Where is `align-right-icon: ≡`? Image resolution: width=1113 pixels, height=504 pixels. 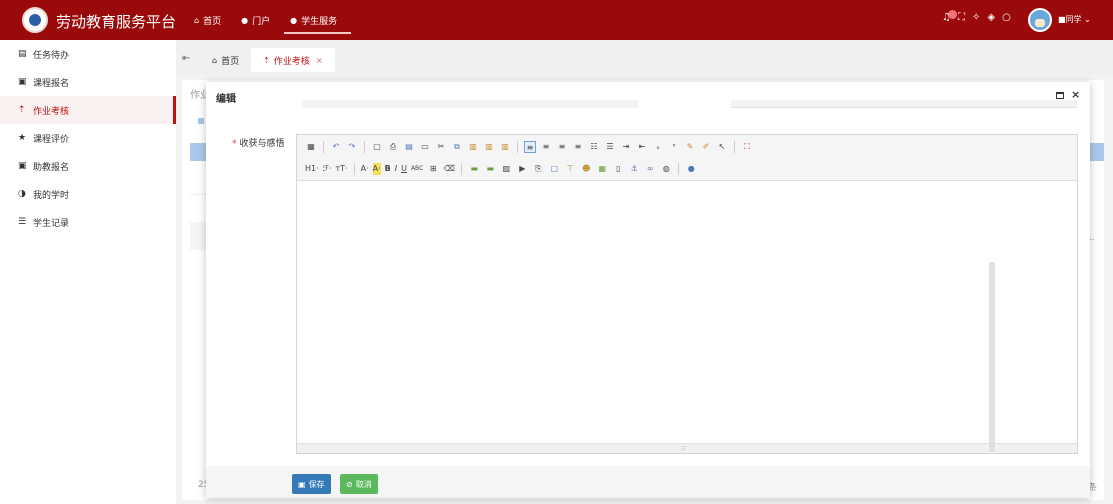 align-right-icon: ≡ is located at coordinates (562, 147).